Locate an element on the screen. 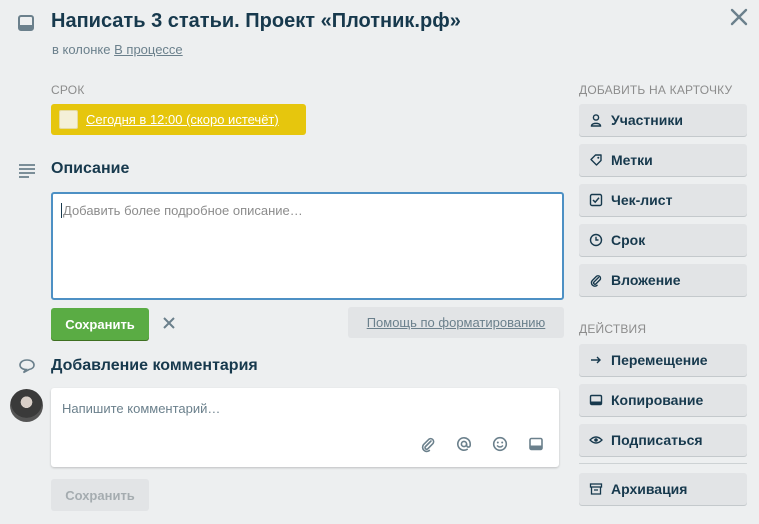  archive-icon is located at coordinates (596, 489).